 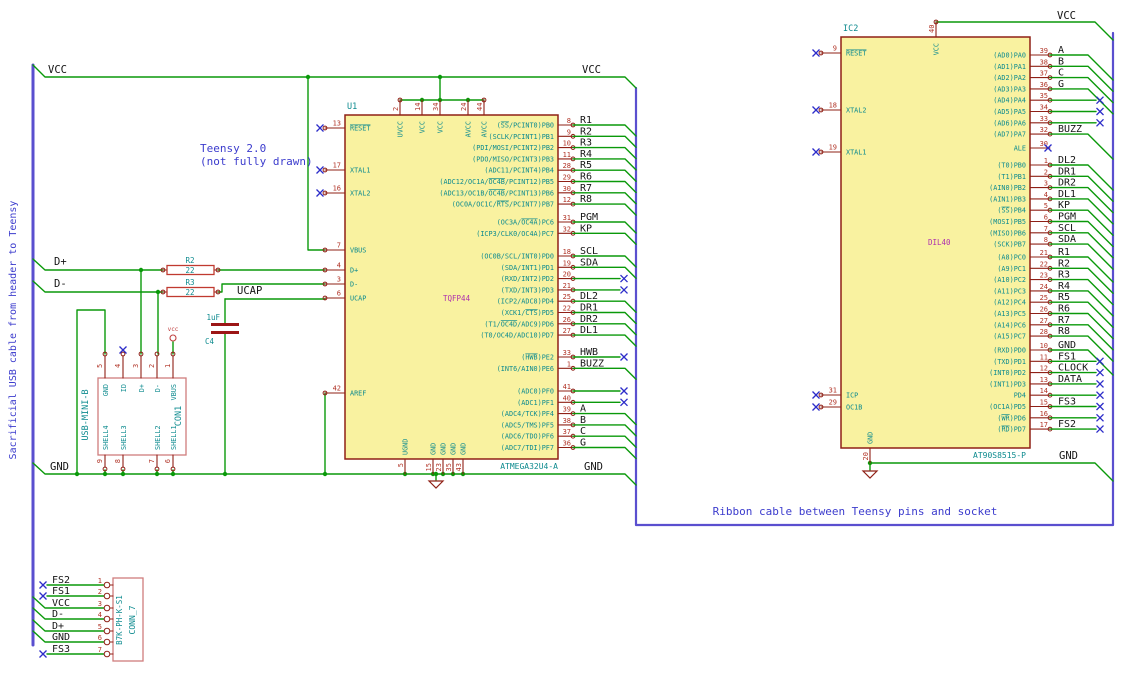 What do you see at coordinates (567, 297) in the screenshot?
I see `pin-number: 25` at bounding box center [567, 297].